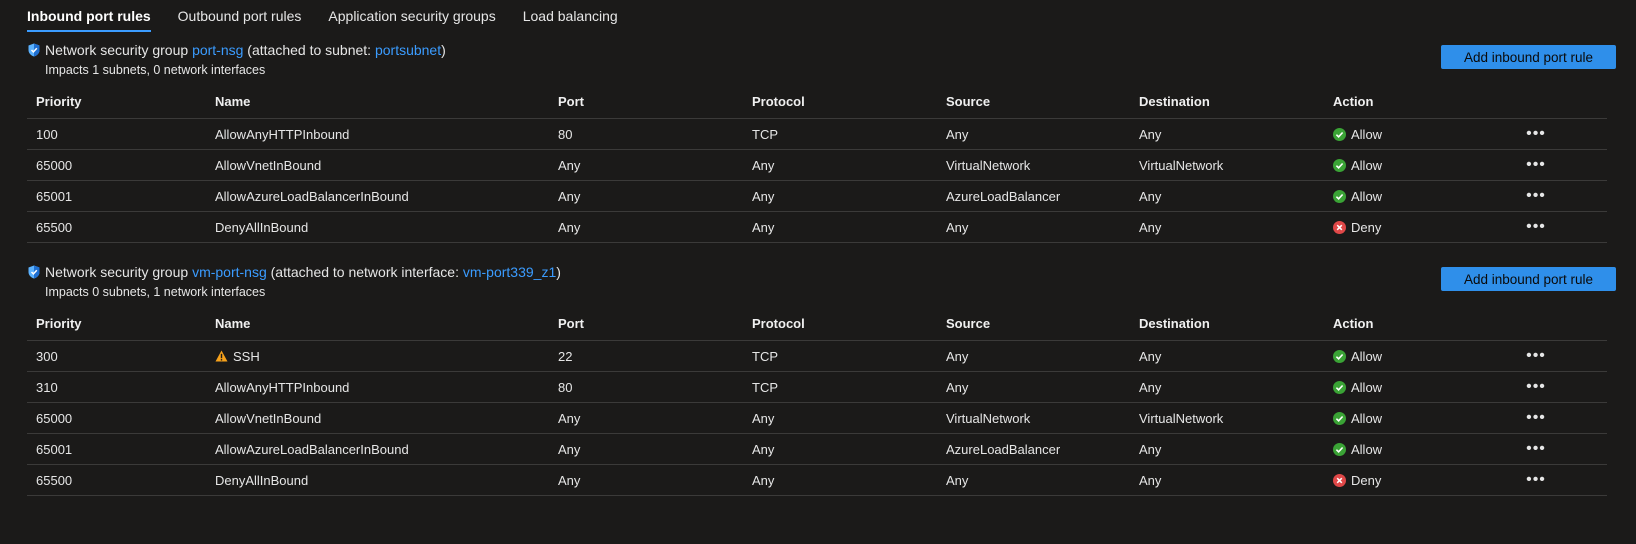  What do you see at coordinates (221, 356) in the screenshot?
I see `warning-triangle-icon` at bounding box center [221, 356].